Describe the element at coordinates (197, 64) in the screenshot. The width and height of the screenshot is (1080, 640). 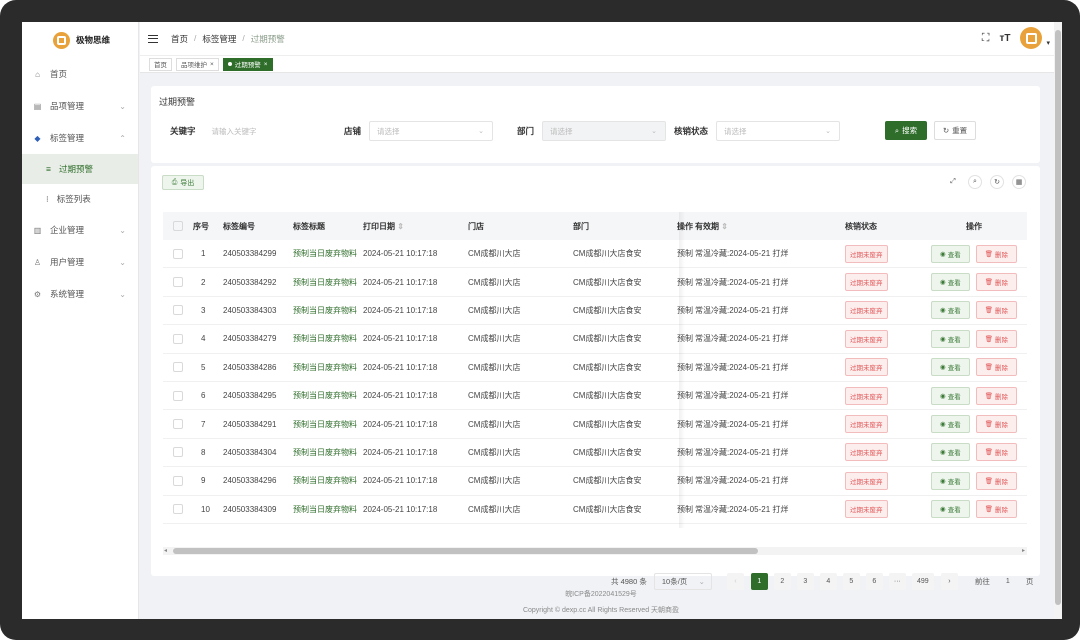
I see `tag-item-maintenance: 品项维护 ×` at that location.